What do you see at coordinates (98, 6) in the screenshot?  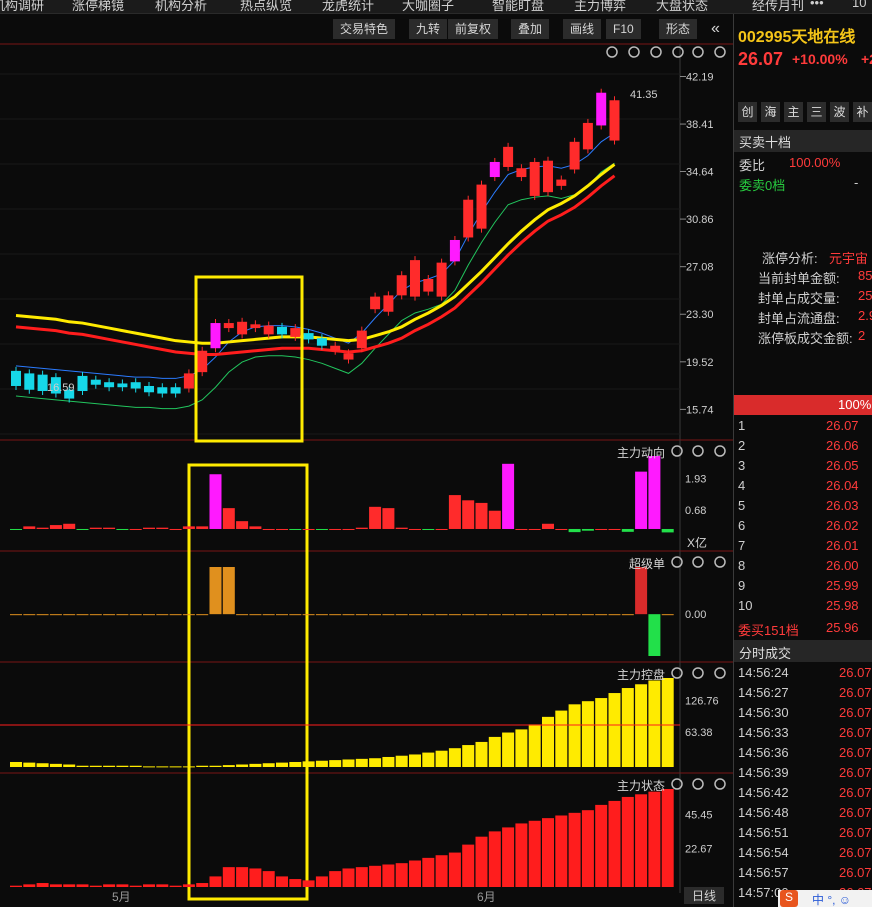 I see `top-nav-item: 涨停梯镜` at bounding box center [98, 6].